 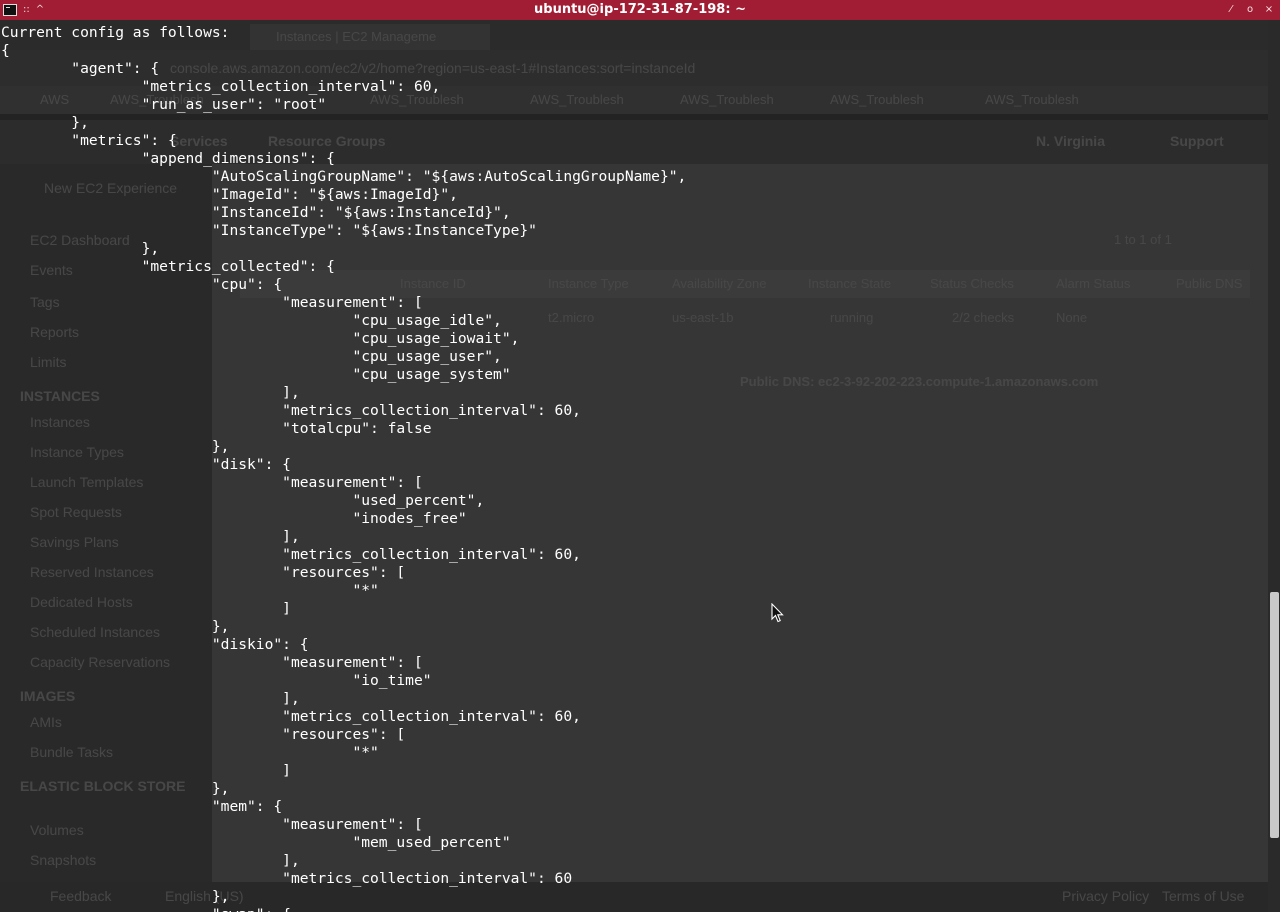 I want to click on terminal-line: "InstanceType": "${aws:InstanceType}", so click(x=269, y=230).